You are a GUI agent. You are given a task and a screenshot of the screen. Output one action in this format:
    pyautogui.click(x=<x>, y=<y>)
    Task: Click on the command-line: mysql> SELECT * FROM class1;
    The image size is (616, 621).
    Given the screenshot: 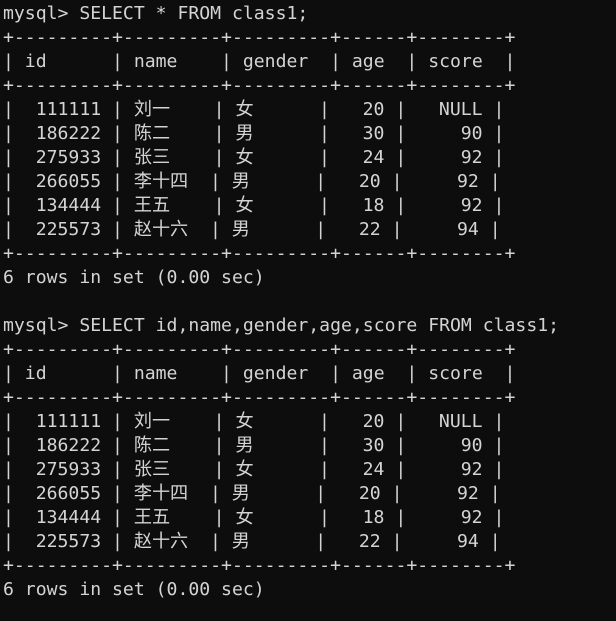 What is the action you would take?
    pyautogui.click(x=309, y=14)
    